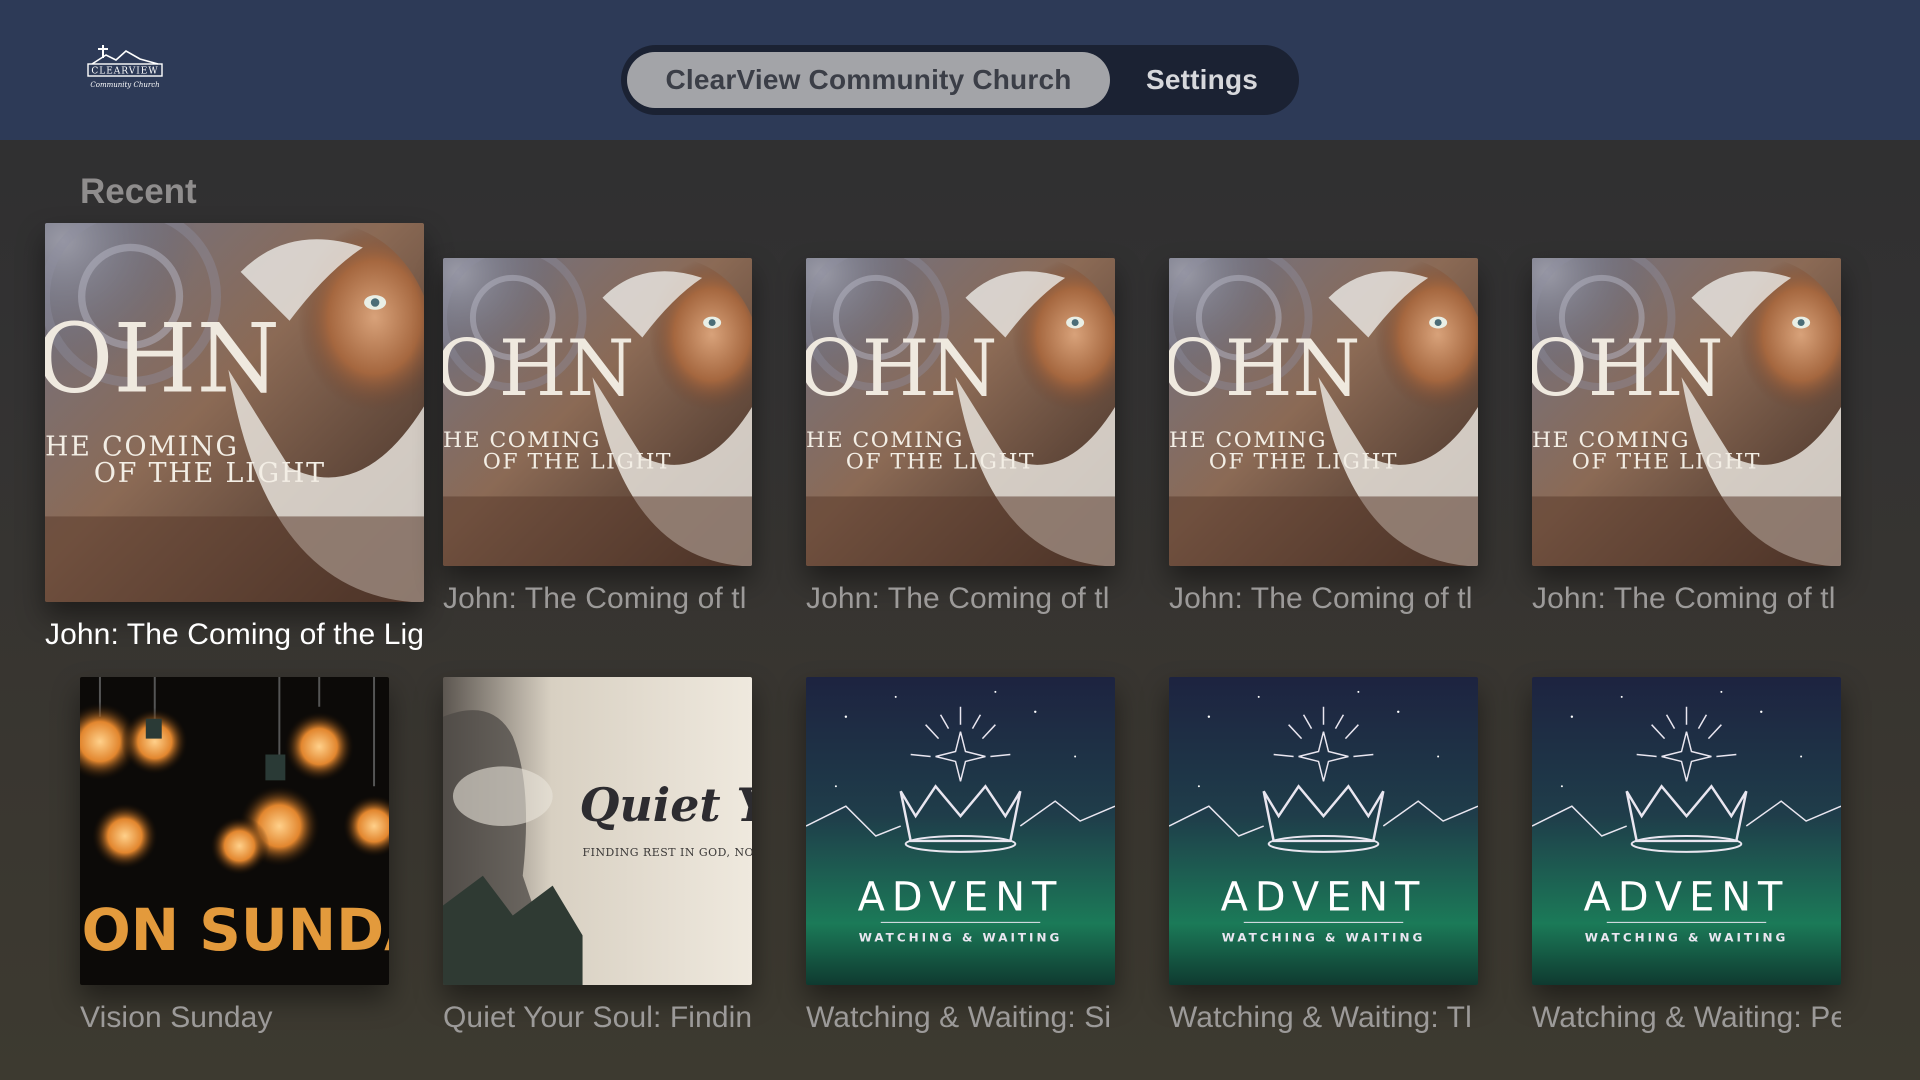  Describe the element at coordinates (124, 72) in the screenshot. I see `logo-text: CLEARVIEW` at that location.